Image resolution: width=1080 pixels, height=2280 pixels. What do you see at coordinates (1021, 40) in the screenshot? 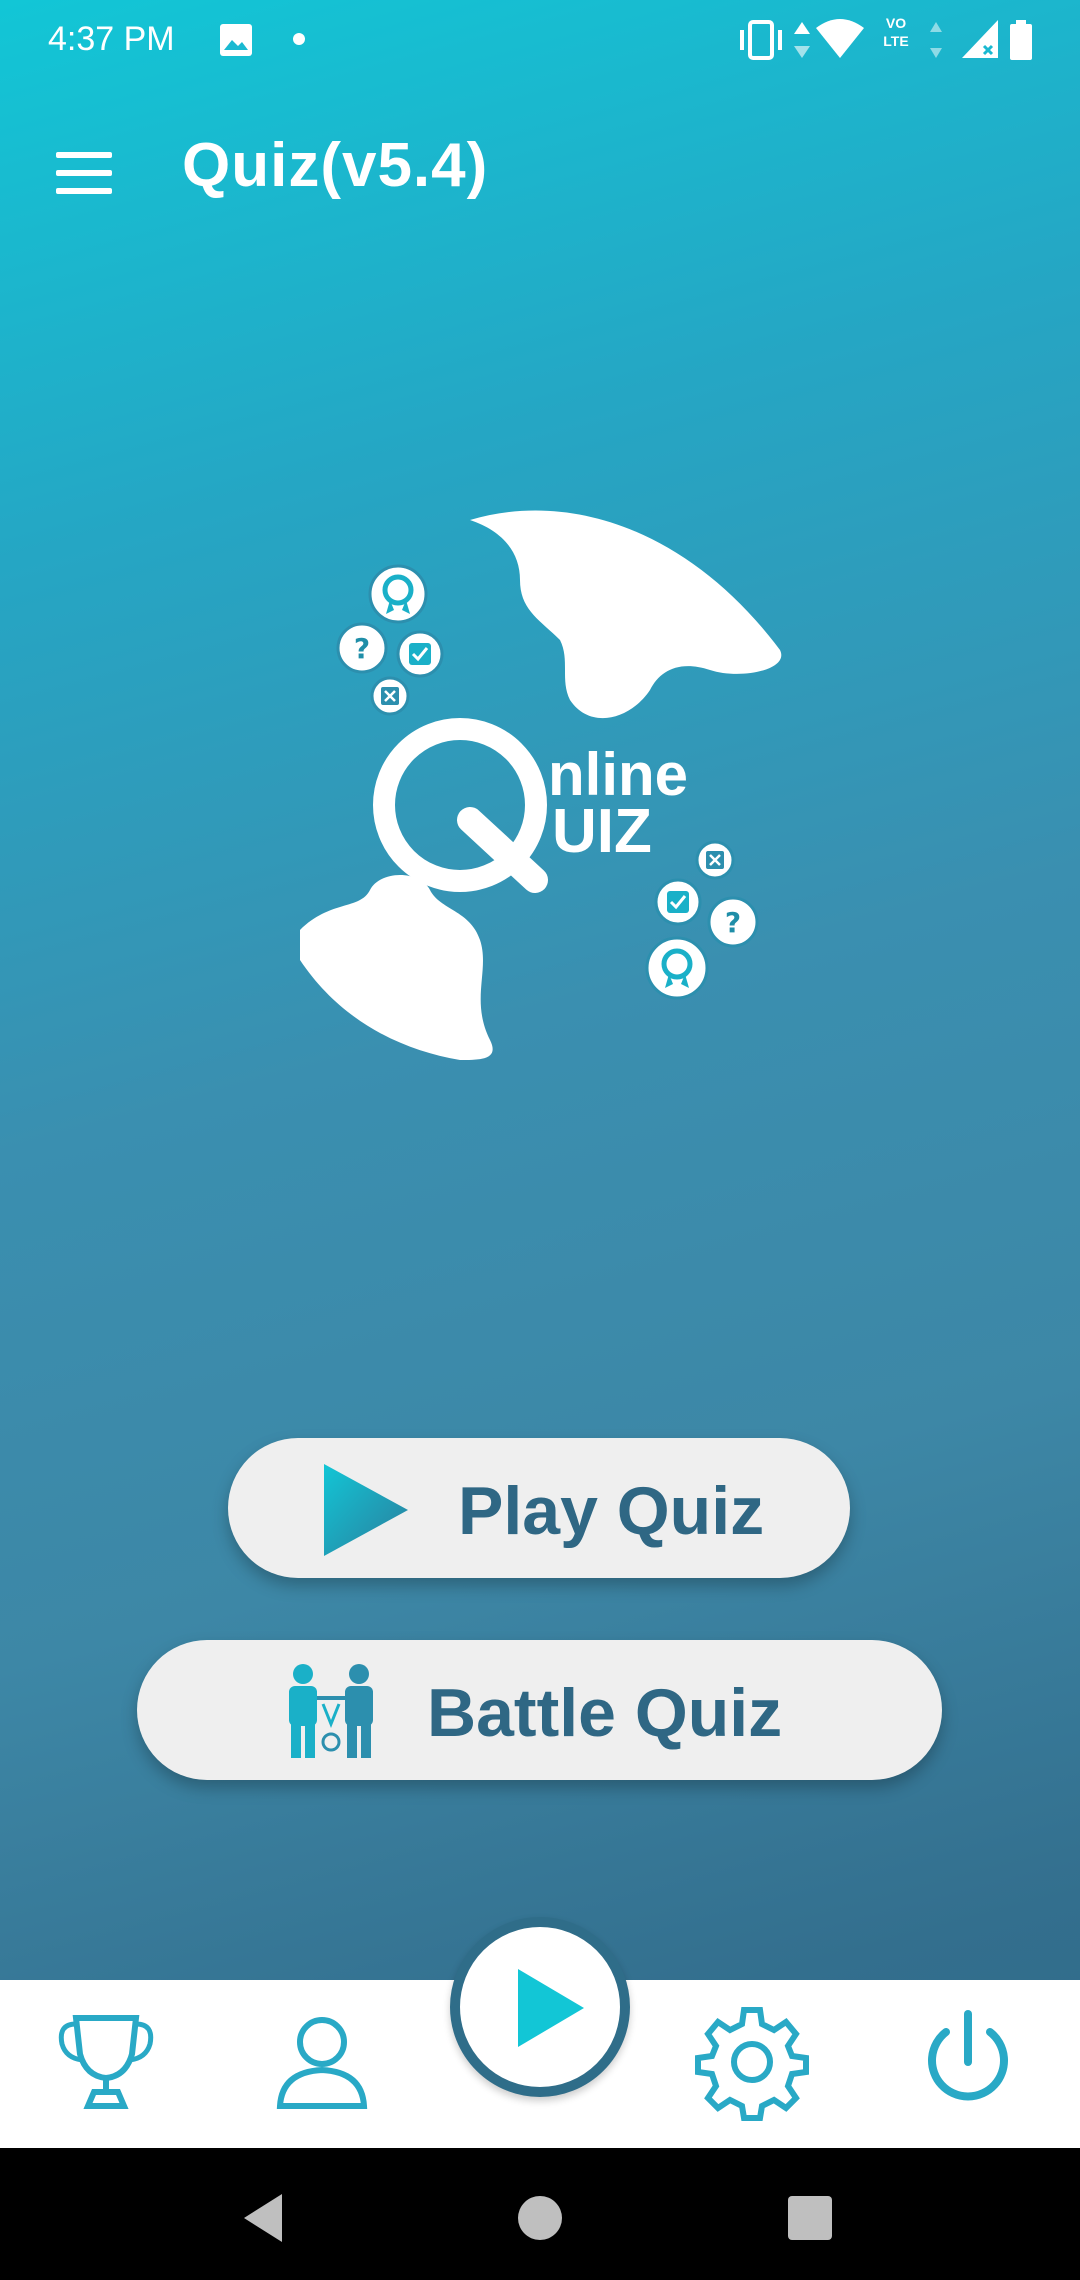
I see `battery-icon` at bounding box center [1021, 40].